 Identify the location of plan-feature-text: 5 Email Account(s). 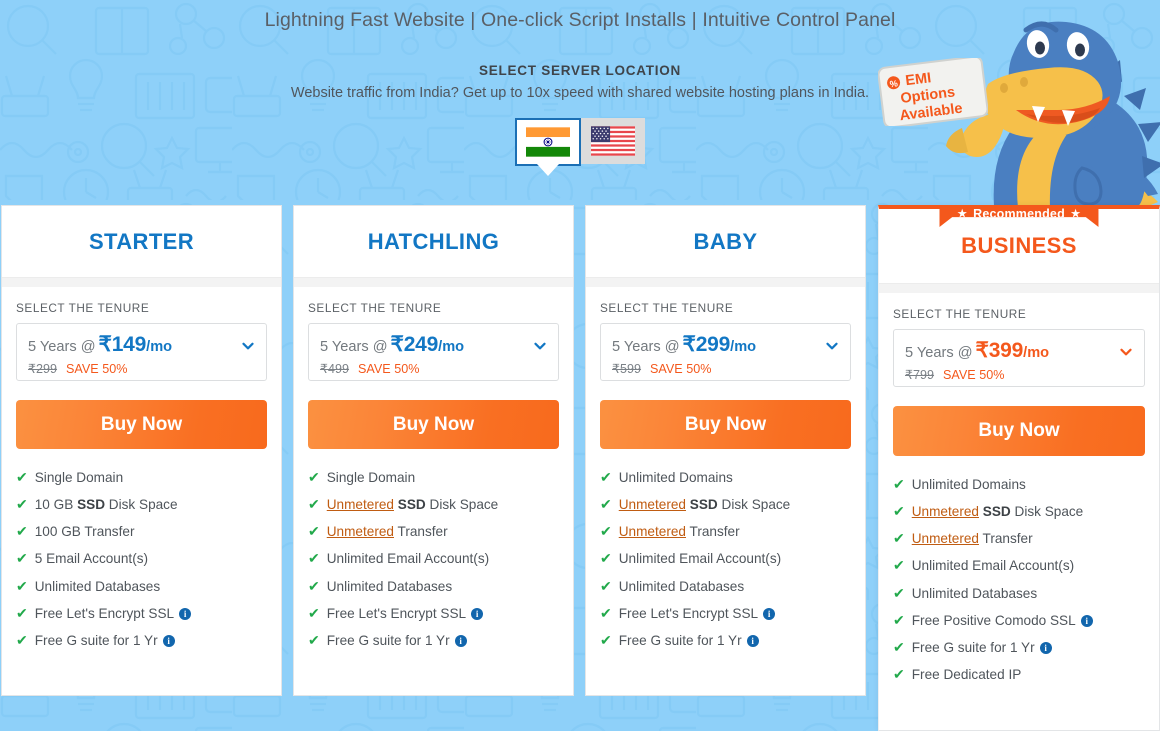
(91, 559).